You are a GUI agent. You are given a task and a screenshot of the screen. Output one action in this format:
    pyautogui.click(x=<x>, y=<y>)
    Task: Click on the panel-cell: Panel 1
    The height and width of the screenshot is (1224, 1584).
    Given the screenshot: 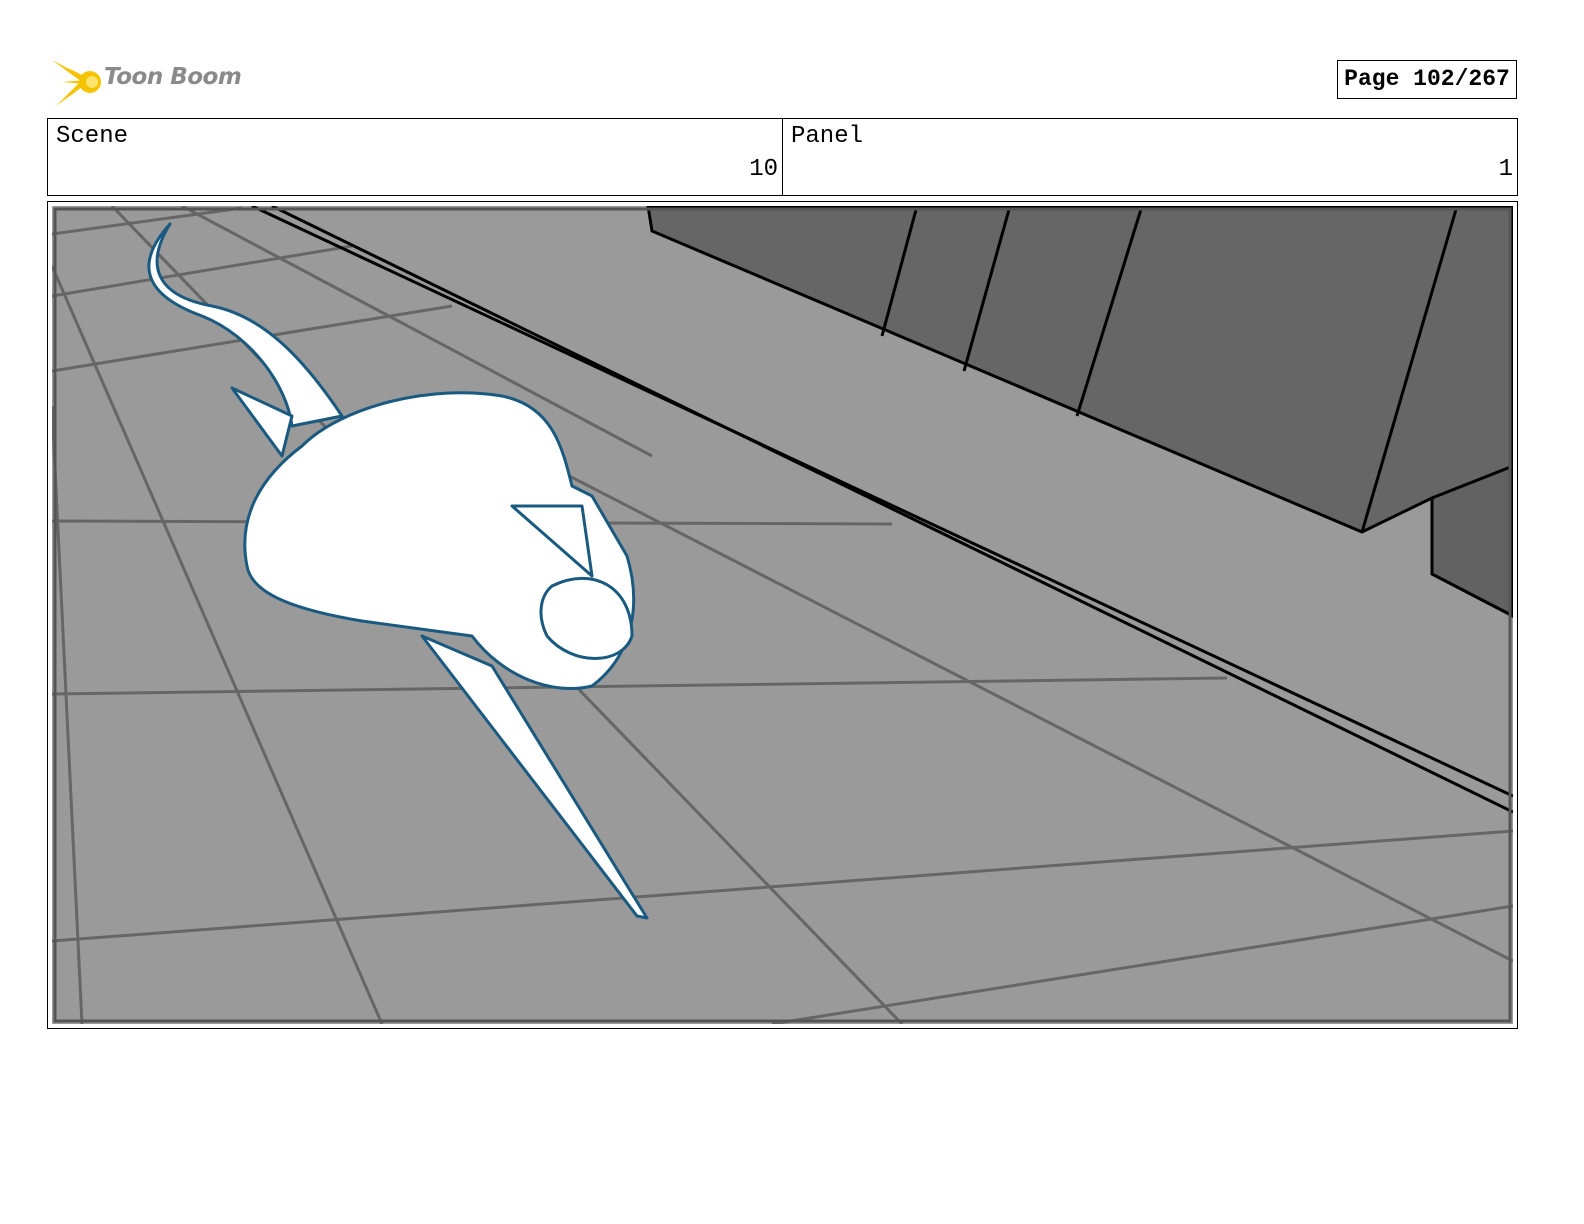 What is the action you would take?
    pyautogui.click(x=1149, y=157)
    